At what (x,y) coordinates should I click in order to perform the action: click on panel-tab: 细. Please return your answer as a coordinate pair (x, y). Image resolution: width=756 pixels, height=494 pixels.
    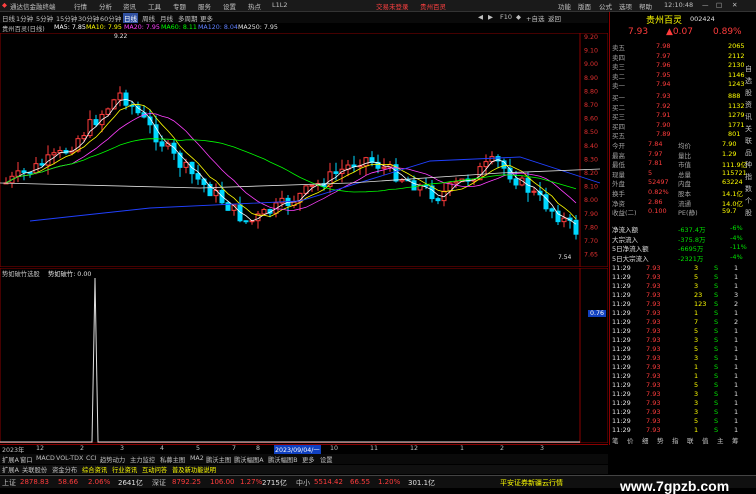
    Looking at the image, I should click on (645, 440).